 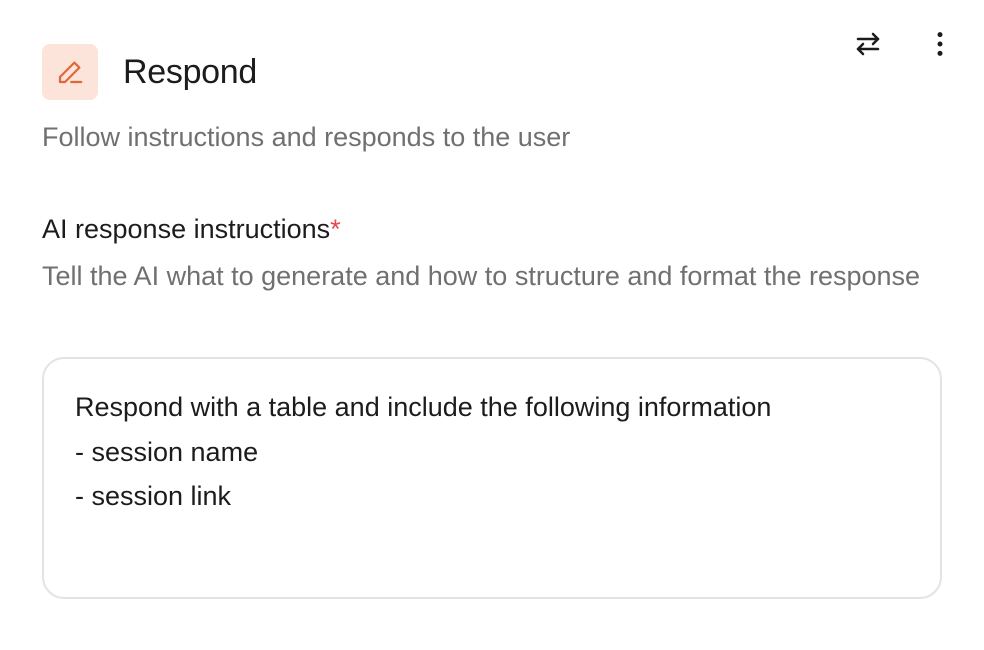 What do you see at coordinates (186, 229) in the screenshot?
I see `field-label-text: AI response instructions` at bounding box center [186, 229].